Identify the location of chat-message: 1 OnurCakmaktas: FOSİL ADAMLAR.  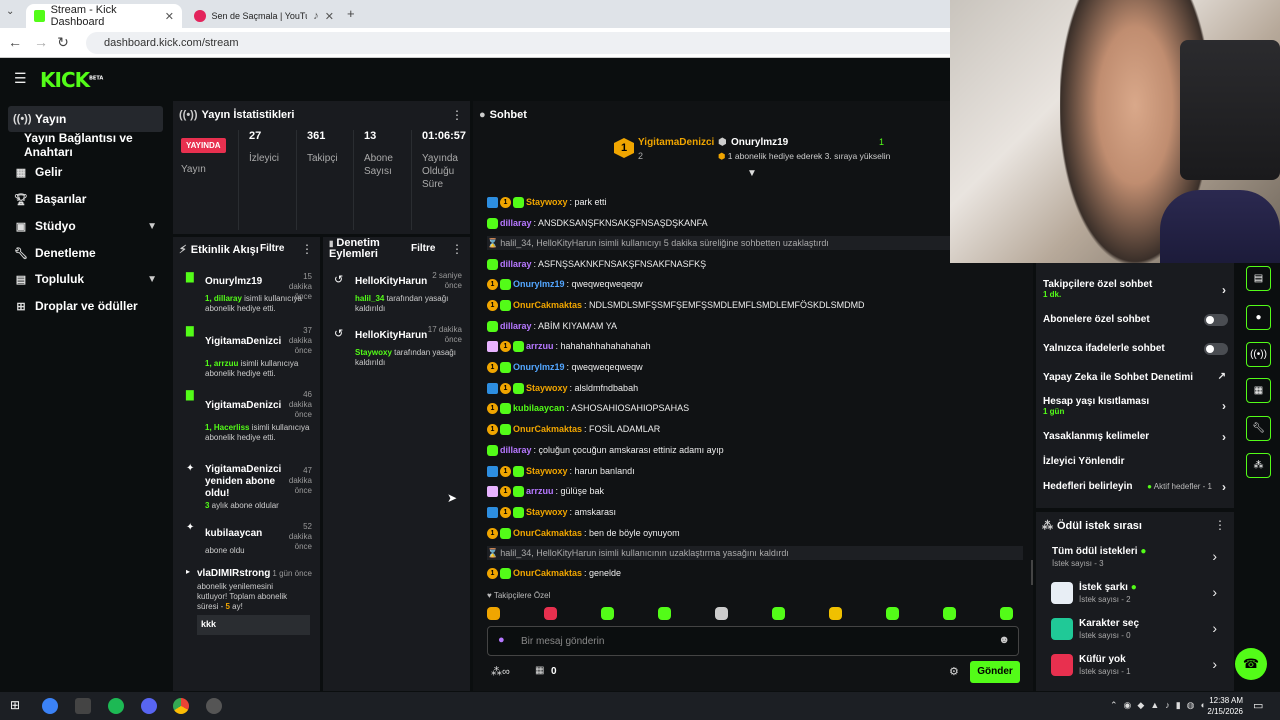
(573, 429).